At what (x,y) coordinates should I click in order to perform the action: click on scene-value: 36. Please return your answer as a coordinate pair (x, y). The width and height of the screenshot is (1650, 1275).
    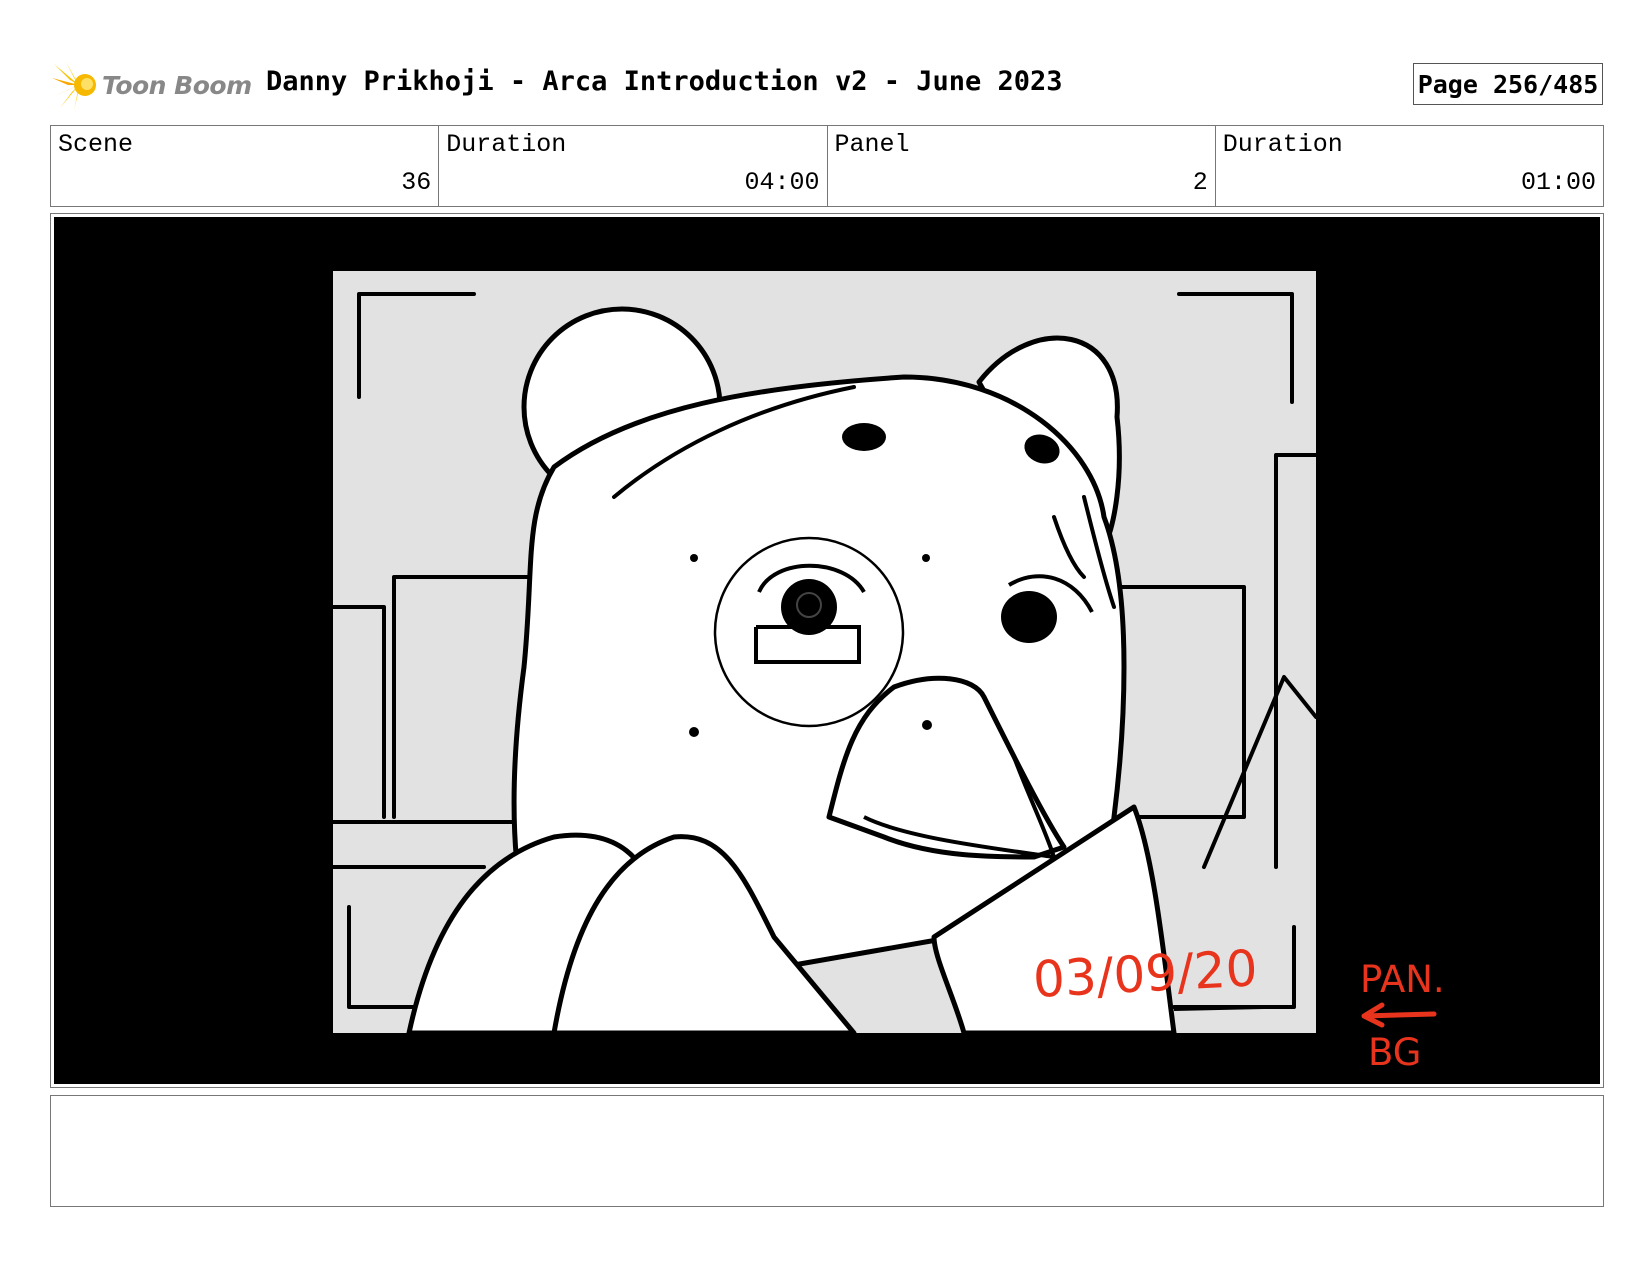
    Looking at the image, I should click on (416, 182).